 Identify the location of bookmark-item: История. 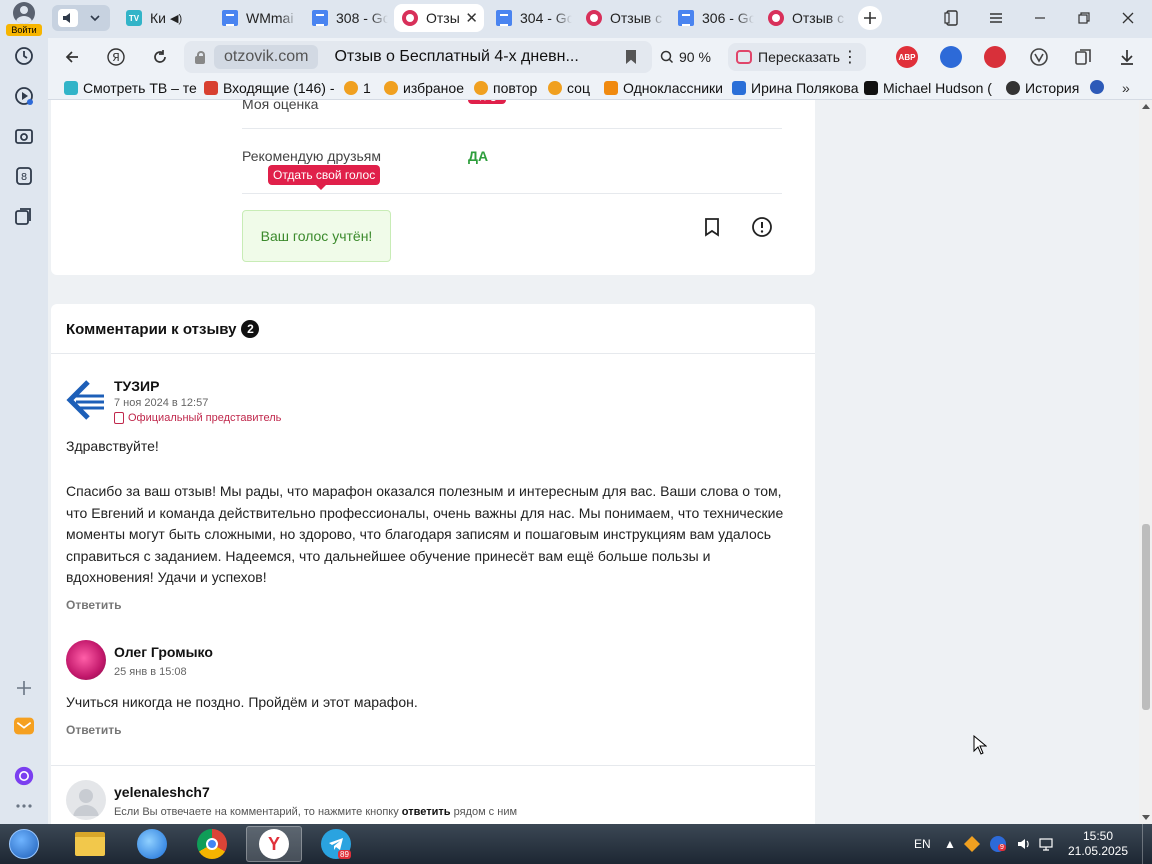
(1042, 88).